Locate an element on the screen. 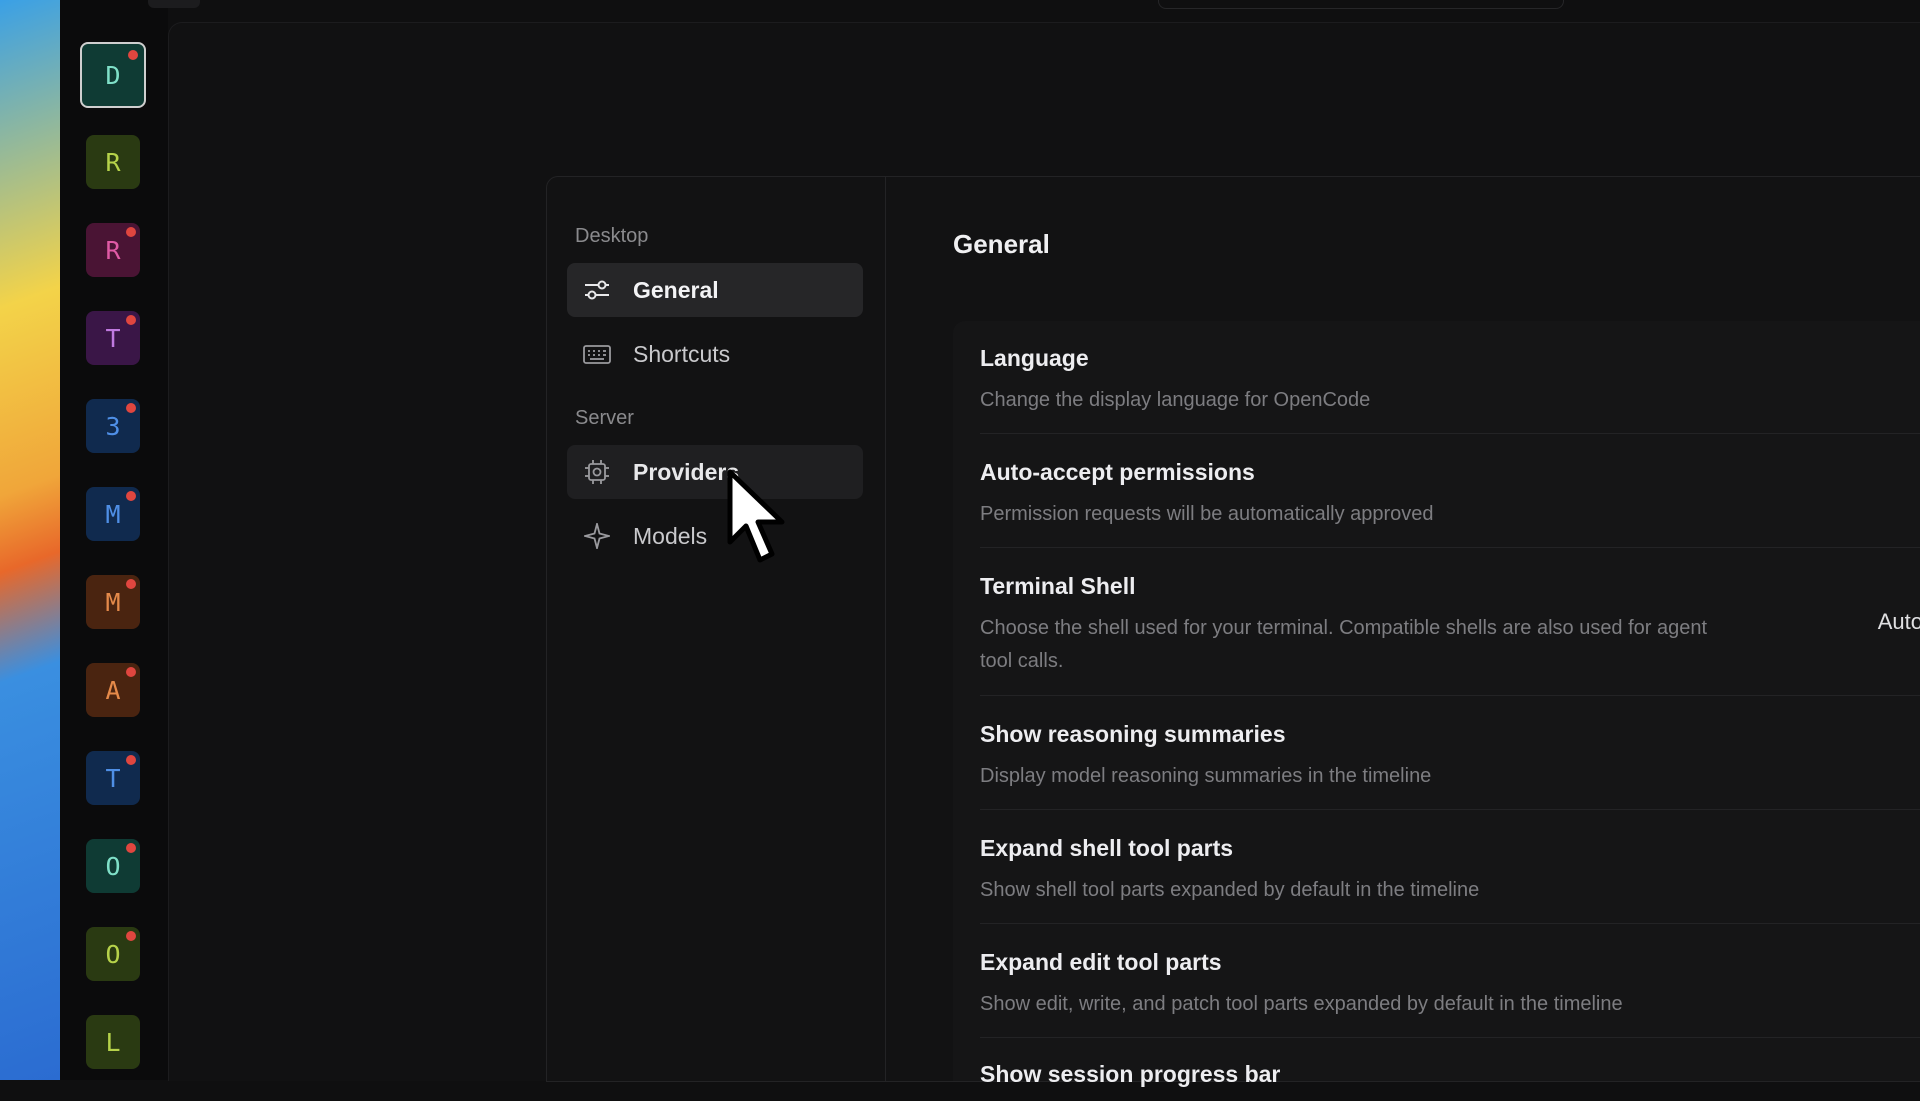 The width and height of the screenshot is (1920, 1101). setting-title: Show session progress bar is located at coordinates (1130, 1074).